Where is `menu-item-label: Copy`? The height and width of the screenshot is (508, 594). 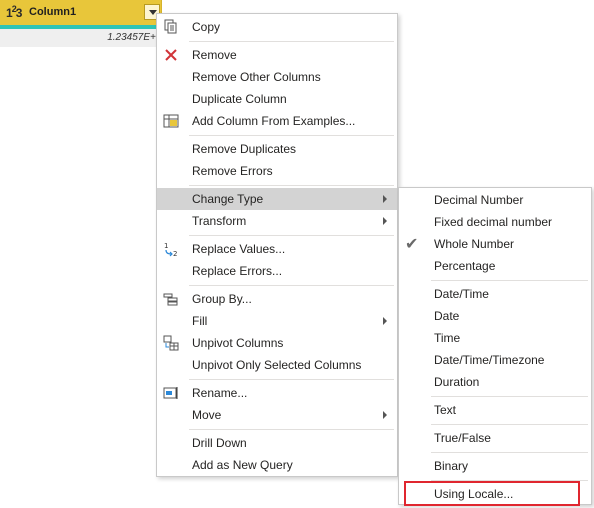 menu-item-label: Copy is located at coordinates (206, 27).